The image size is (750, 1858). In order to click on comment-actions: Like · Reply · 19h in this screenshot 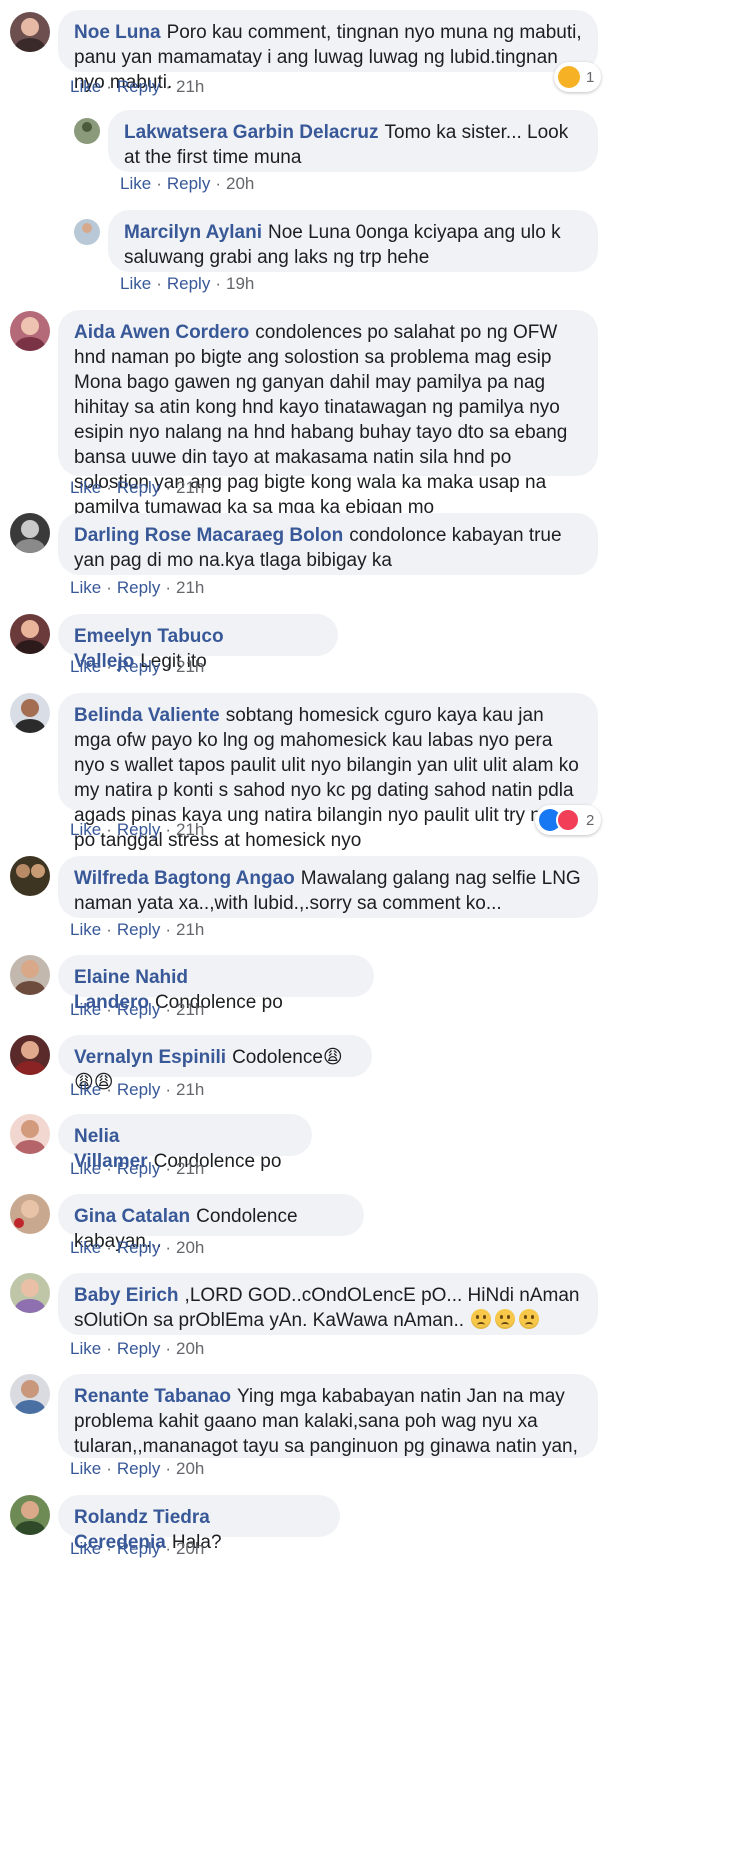, I will do `click(187, 283)`.